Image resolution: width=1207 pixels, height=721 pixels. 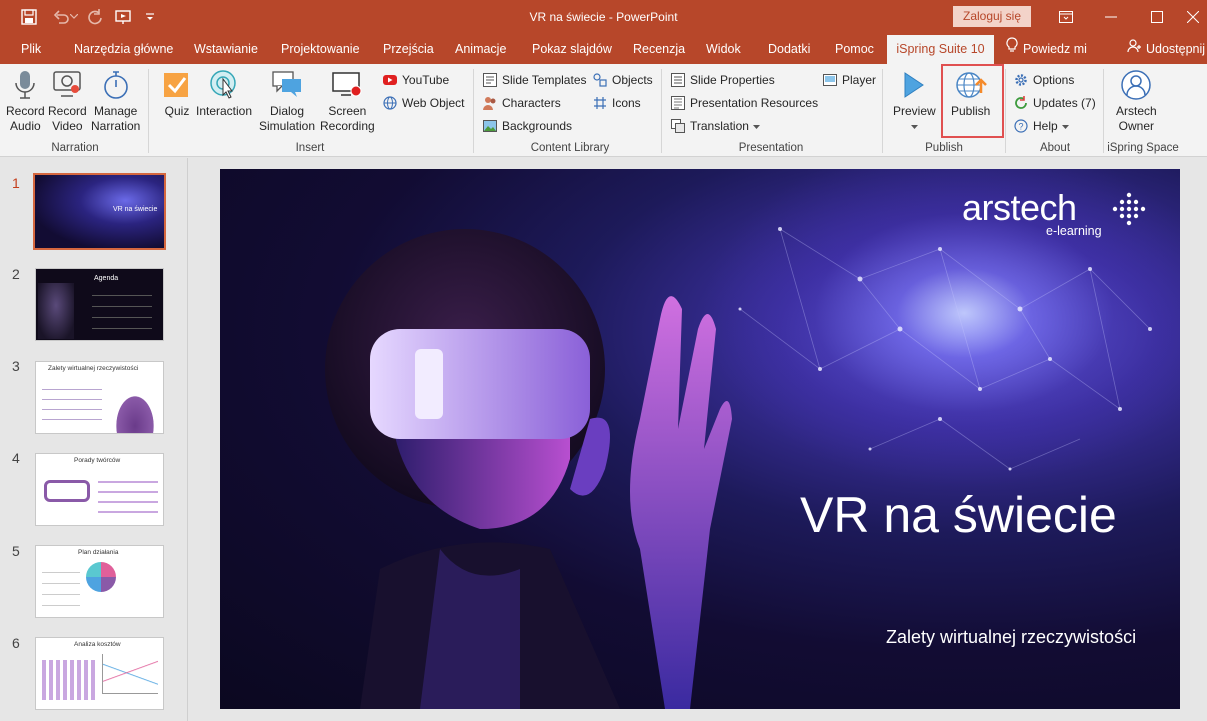 I want to click on thumbnail-title: Analiza kosztów, so click(x=97, y=644).